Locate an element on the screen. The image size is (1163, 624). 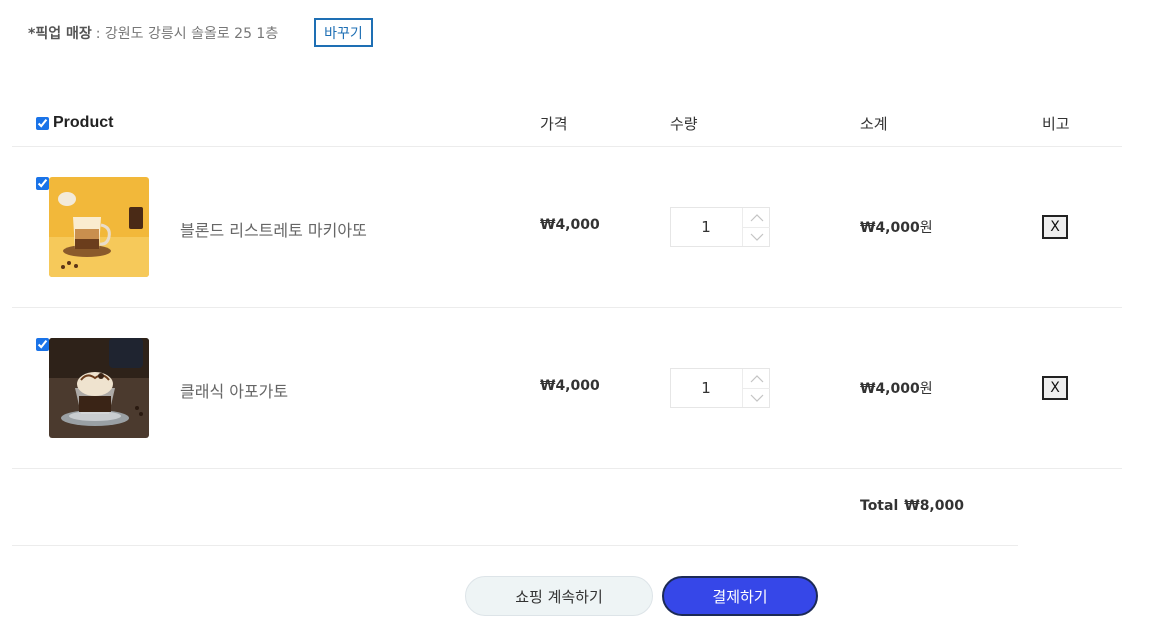
product-name: 블론드 리스트레토 마키아또 is located at coordinates (273, 230).